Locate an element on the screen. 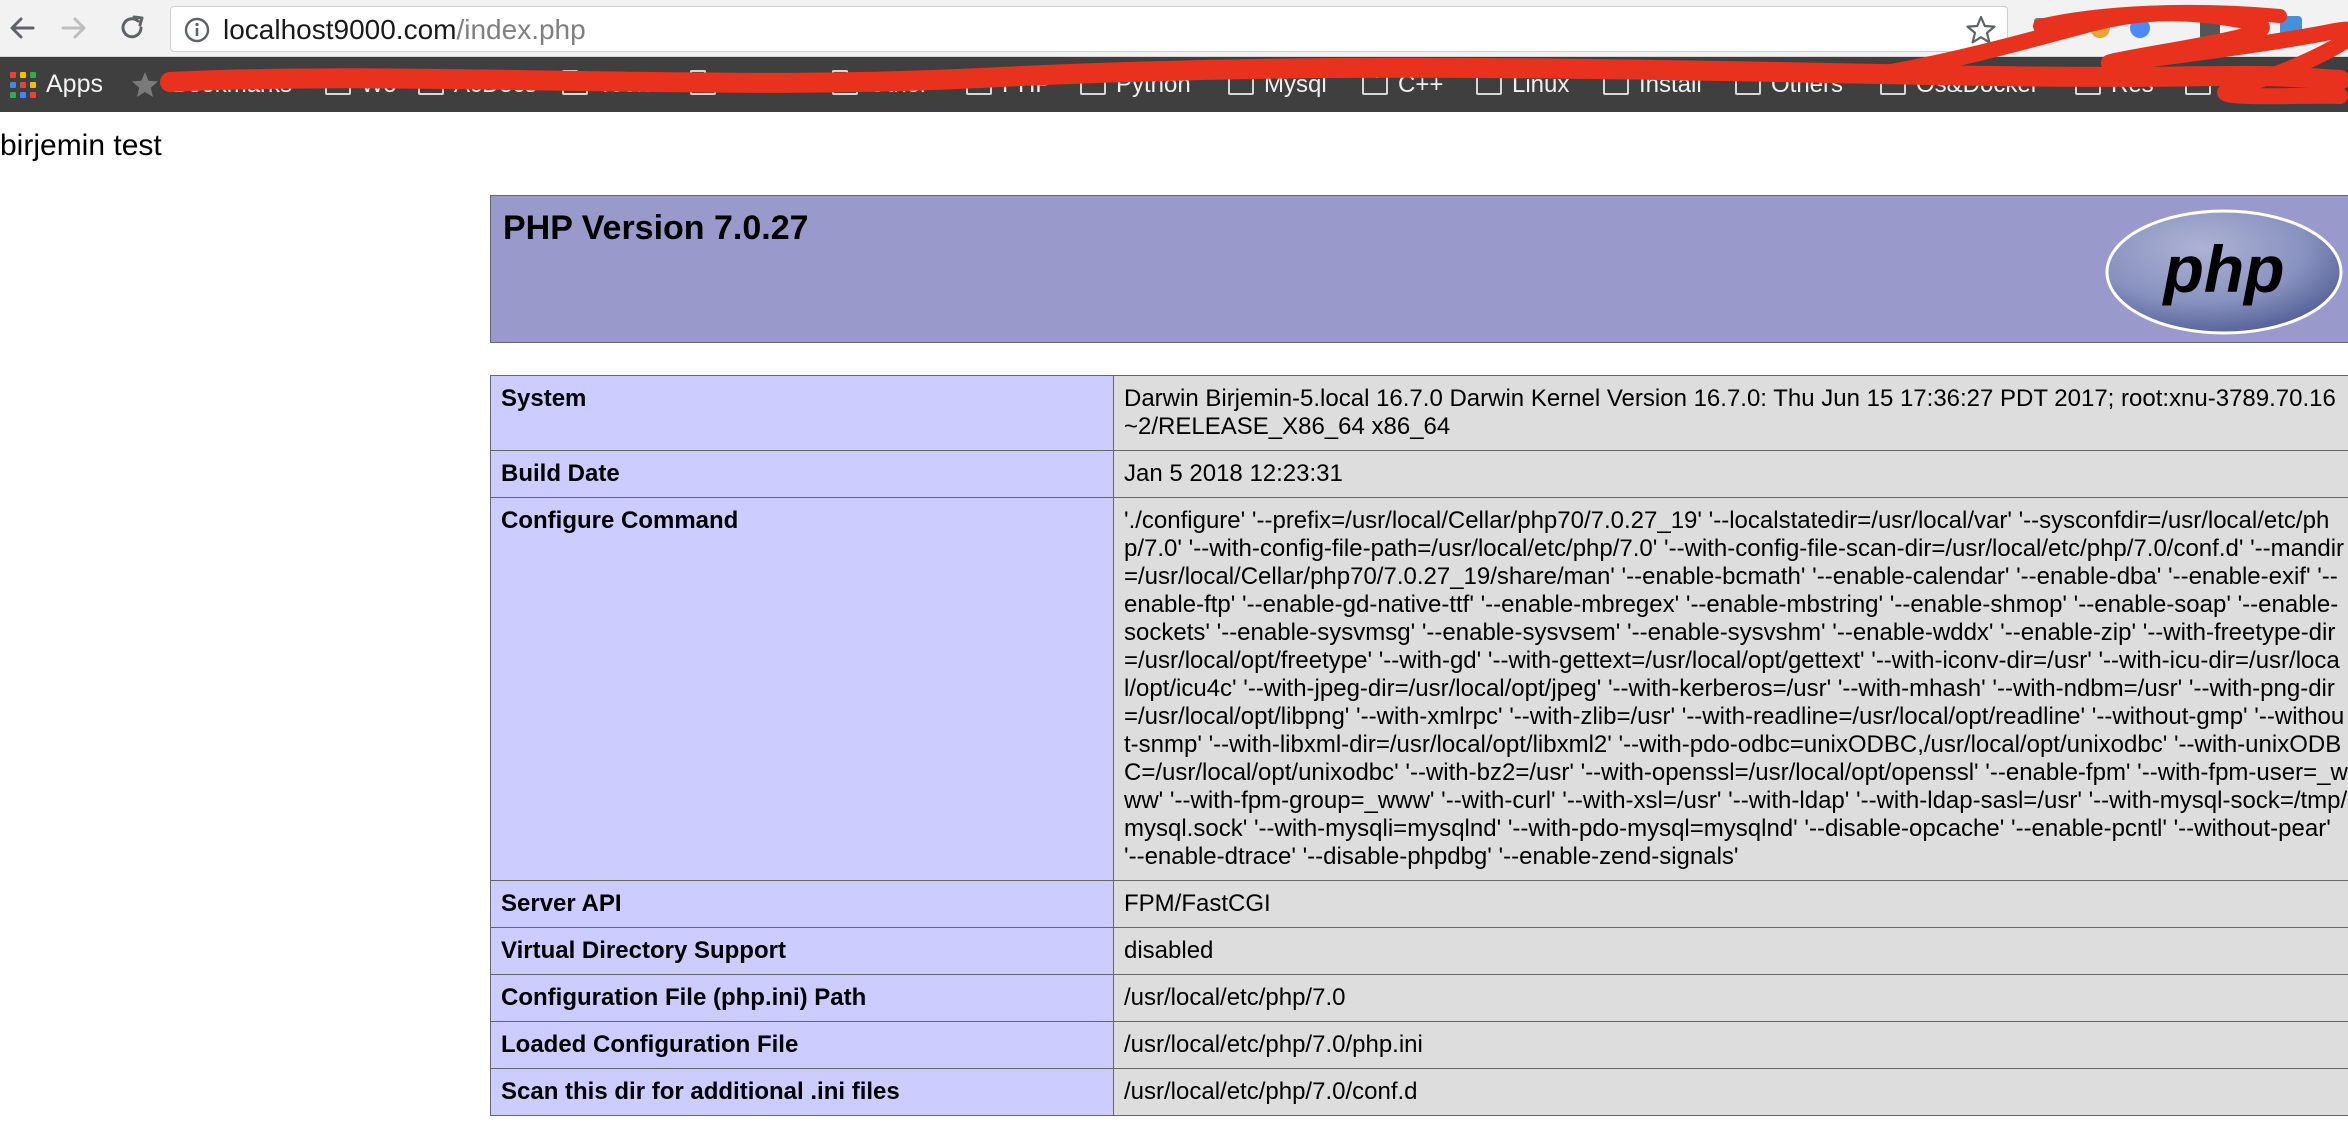 Image resolution: width=2348 pixels, height=1128 pixels. url-text: localhost9000.com/index.php is located at coordinates (404, 30).